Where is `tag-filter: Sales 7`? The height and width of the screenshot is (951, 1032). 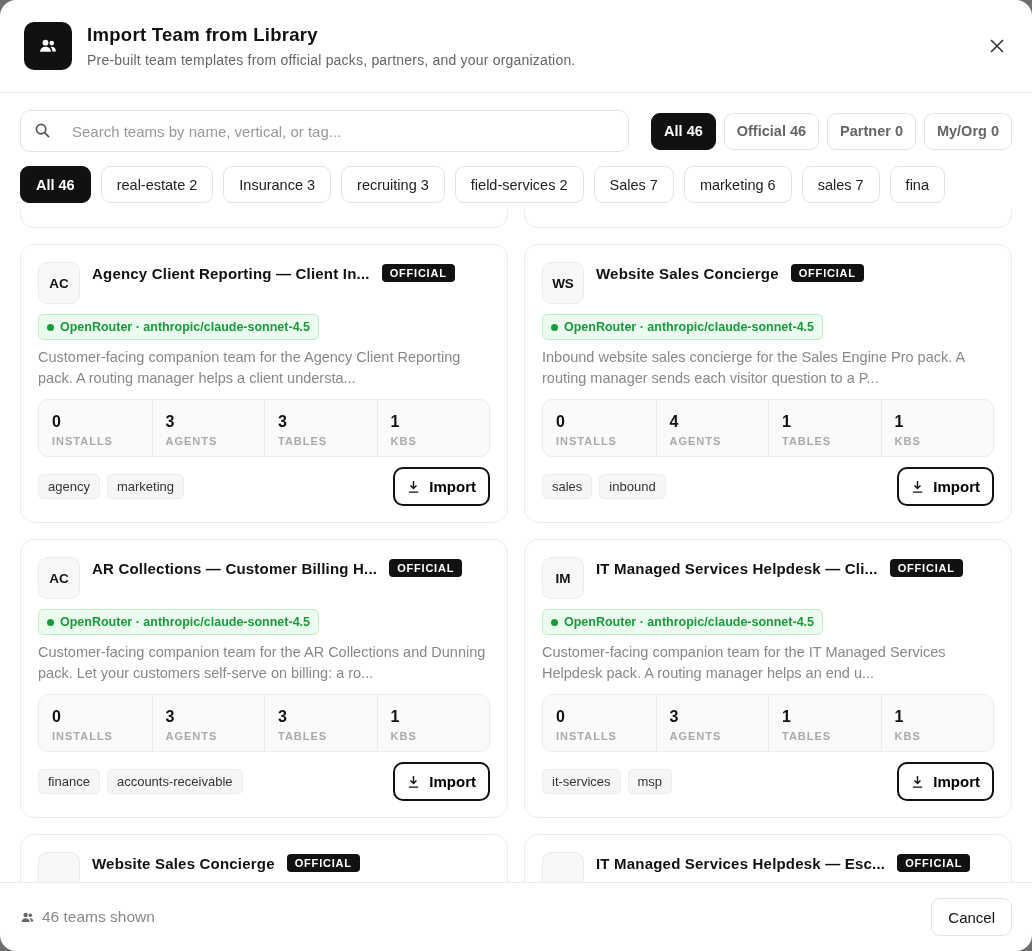 tag-filter: Sales 7 is located at coordinates (633, 184).